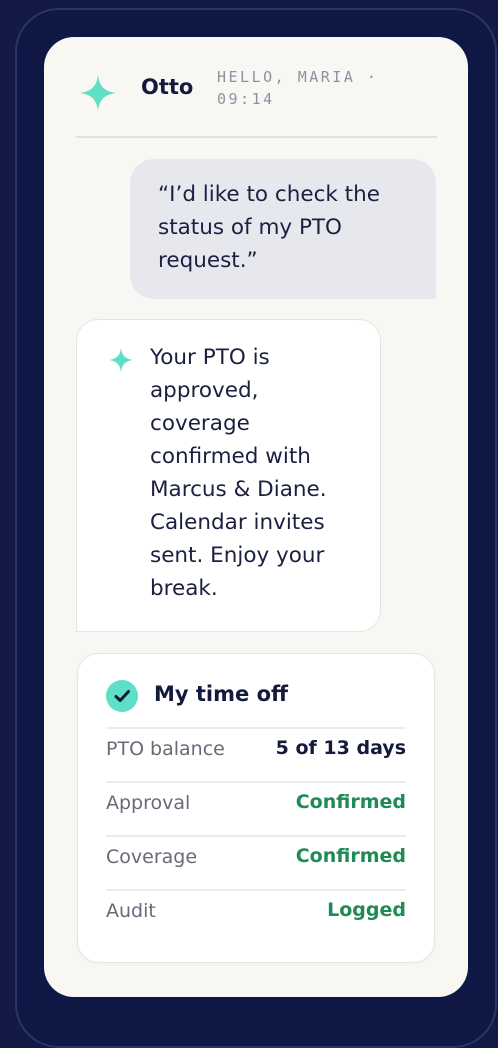 Image resolution: width=498 pixels, height=1048 pixels. I want to click on detail-row-approval: Approval Confirmed, so click(256, 808).